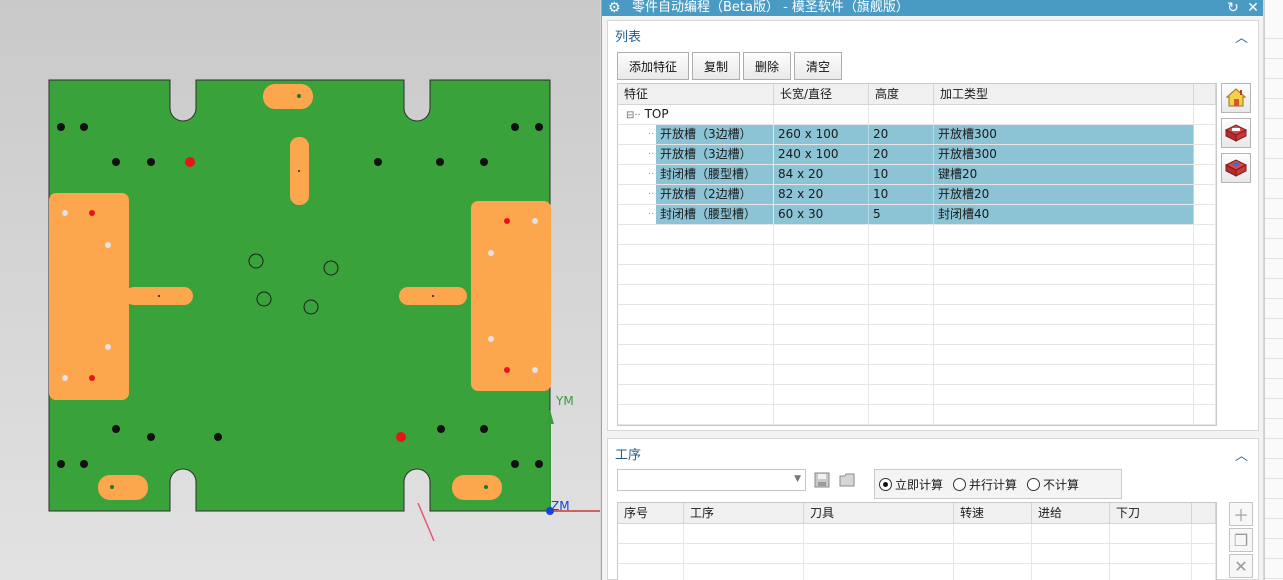  I want to click on feature-table-header: 特征 长宽/直径 高度 加工类型, so click(917, 94).